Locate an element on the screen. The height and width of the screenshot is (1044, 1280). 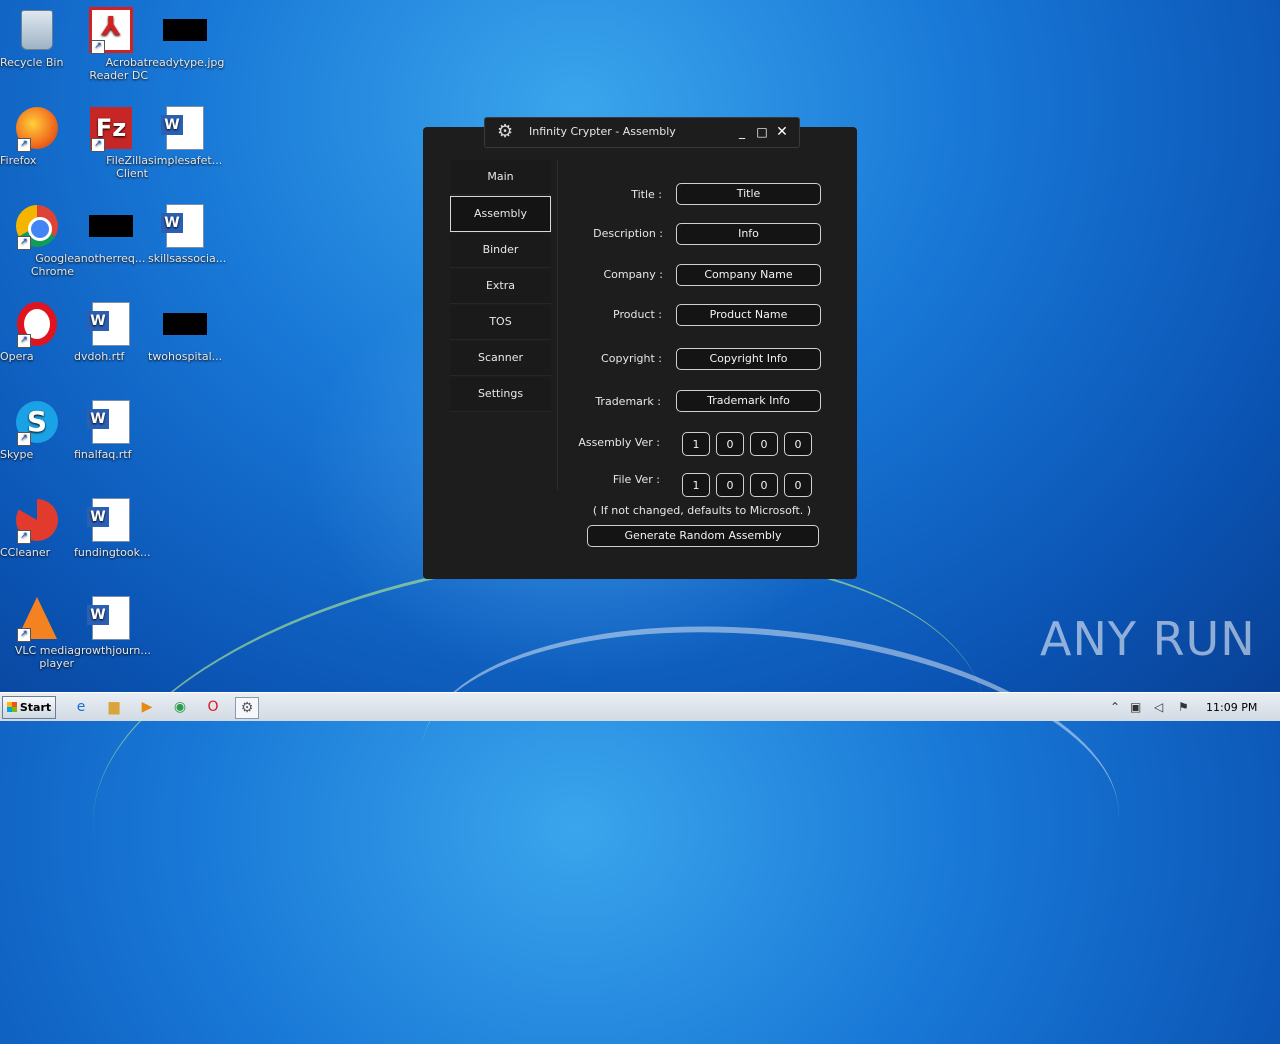
sidebar-item-extra: Extra is located at coordinates (500, 286).